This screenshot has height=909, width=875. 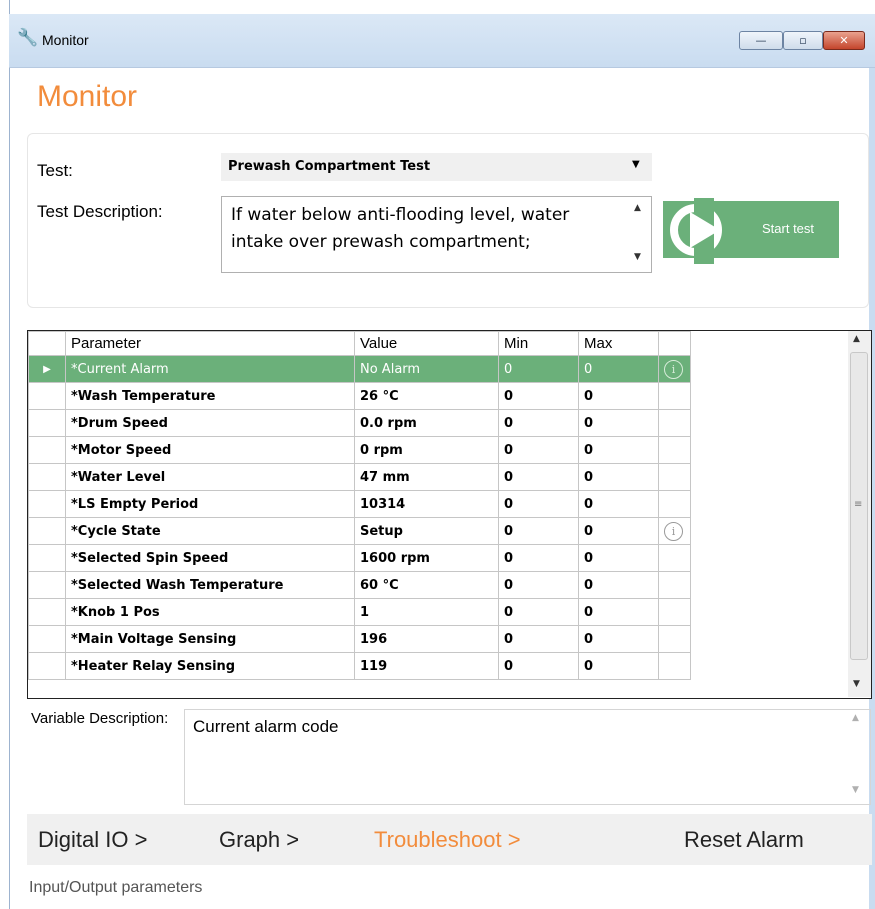 What do you see at coordinates (210, 639) in the screenshot?
I see `cell-parameter: *Main Voltage Sensing` at bounding box center [210, 639].